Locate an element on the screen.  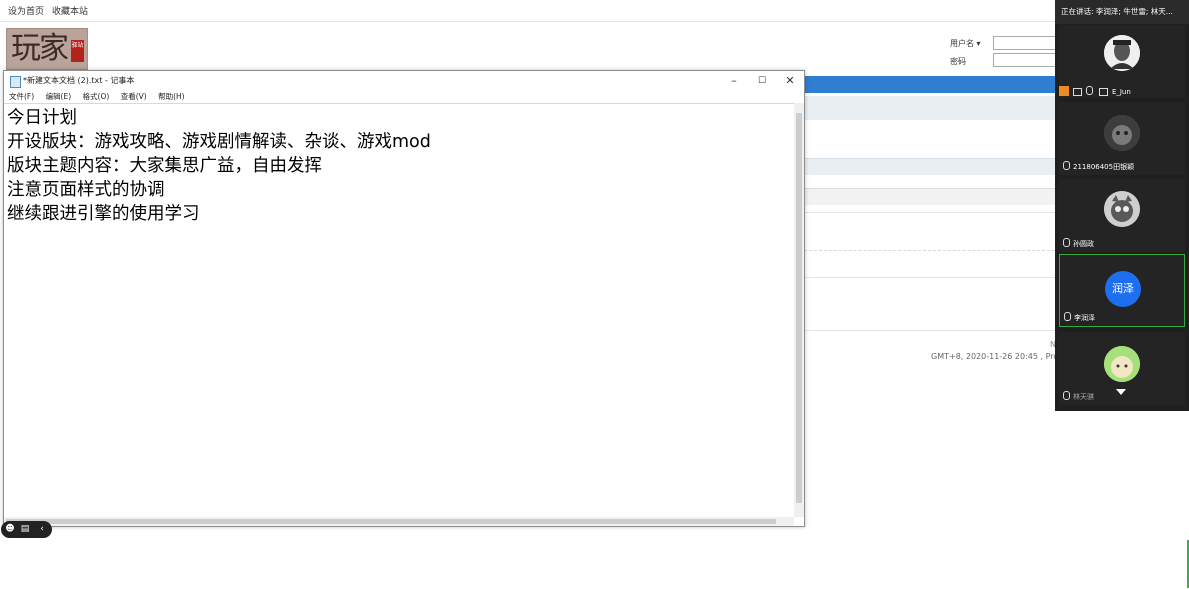
menu-edit: 编辑(E) is located at coordinates (59, 96).